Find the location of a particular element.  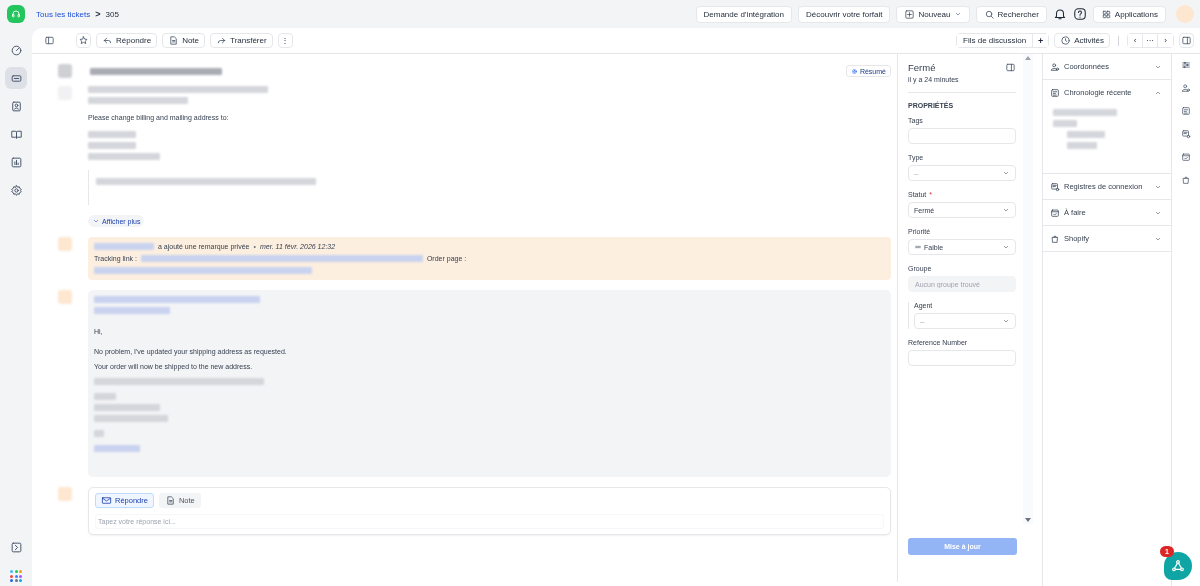

person-button is located at coordinates (1186, 88).